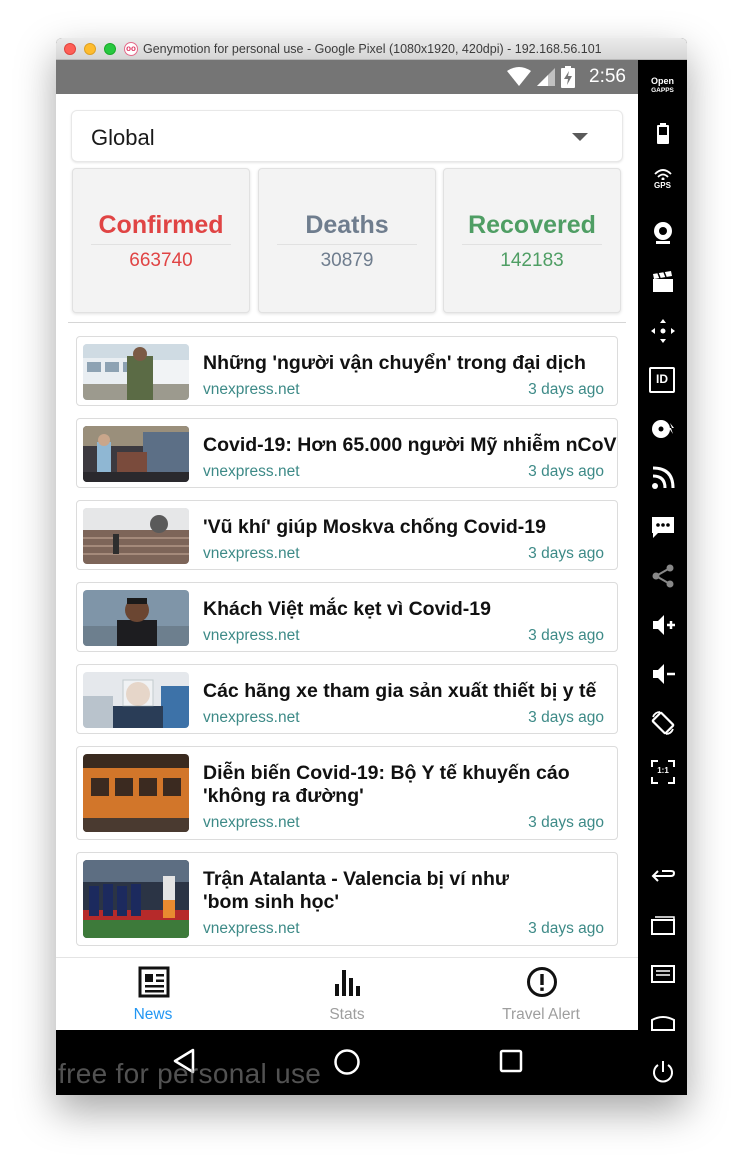 This screenshot has height=1169, width=743. What do you see at coordinates (161, 225) in the screenshot?
I see `confirmed-label: Confirmed` at bounding box center [161, 225].